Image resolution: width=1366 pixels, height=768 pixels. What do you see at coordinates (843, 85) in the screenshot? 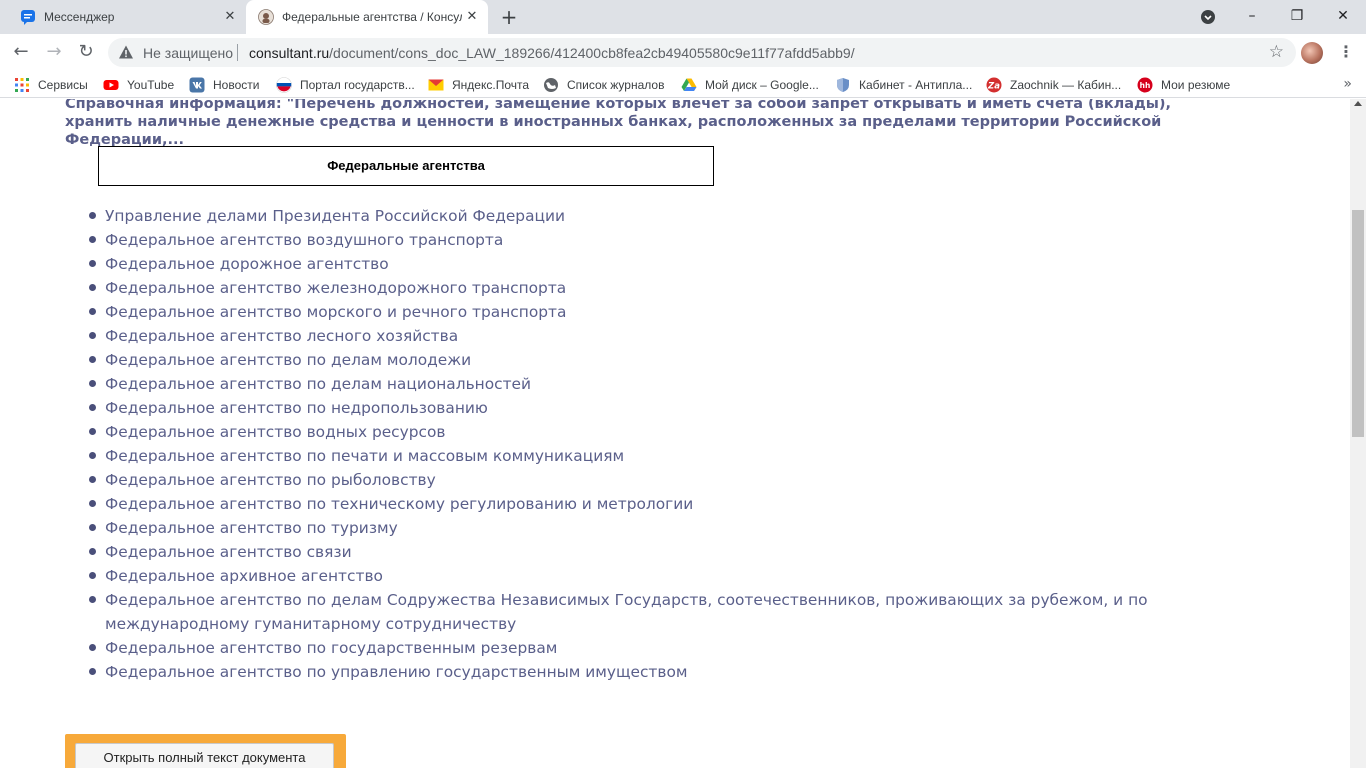
I see `shield-icon` at bounding box center [843, 85].